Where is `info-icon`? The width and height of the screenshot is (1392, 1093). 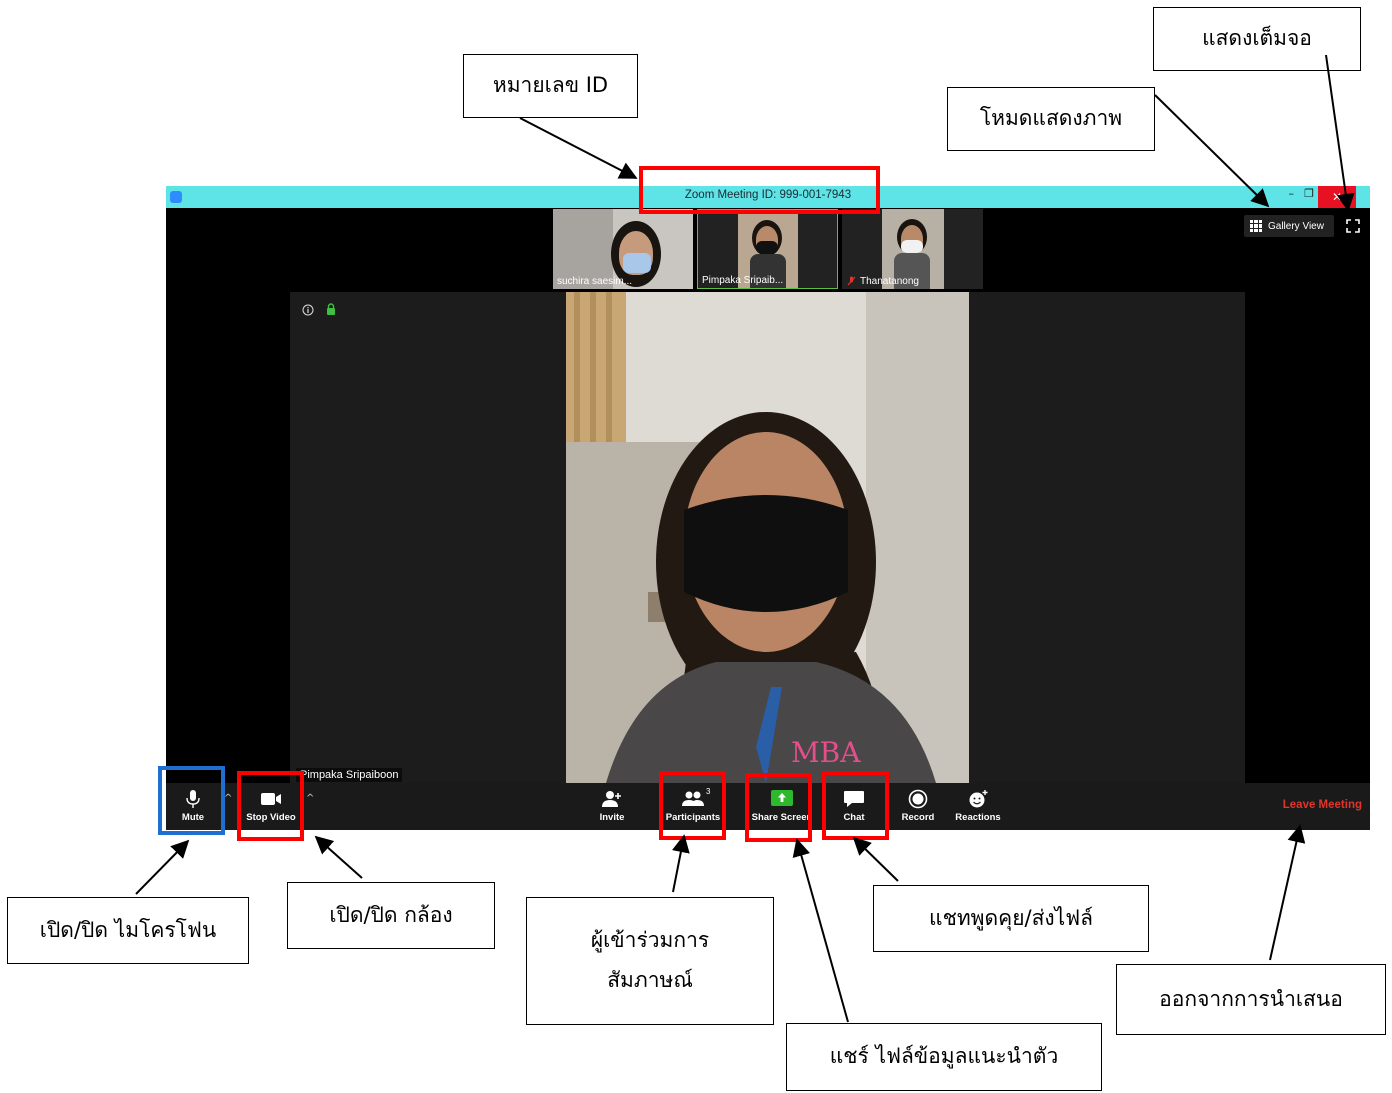
info-icon is located at coordinates (308, 310).